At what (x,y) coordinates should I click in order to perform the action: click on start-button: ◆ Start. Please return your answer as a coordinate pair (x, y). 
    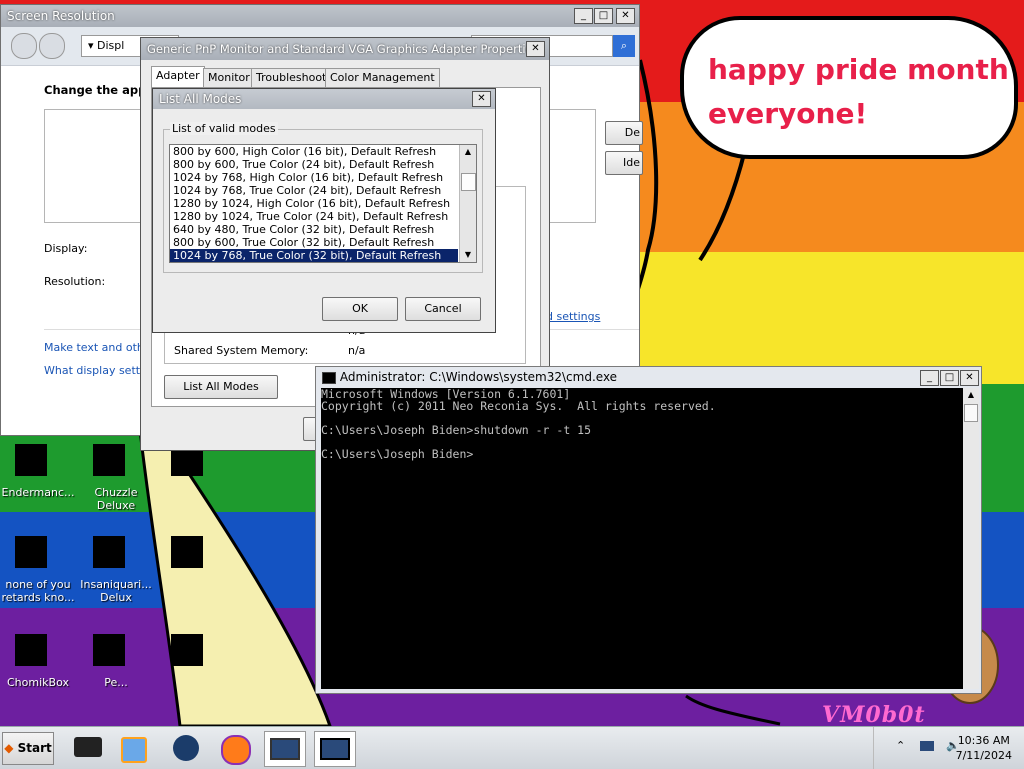
    Looking at the image, I should click on (28, 748).